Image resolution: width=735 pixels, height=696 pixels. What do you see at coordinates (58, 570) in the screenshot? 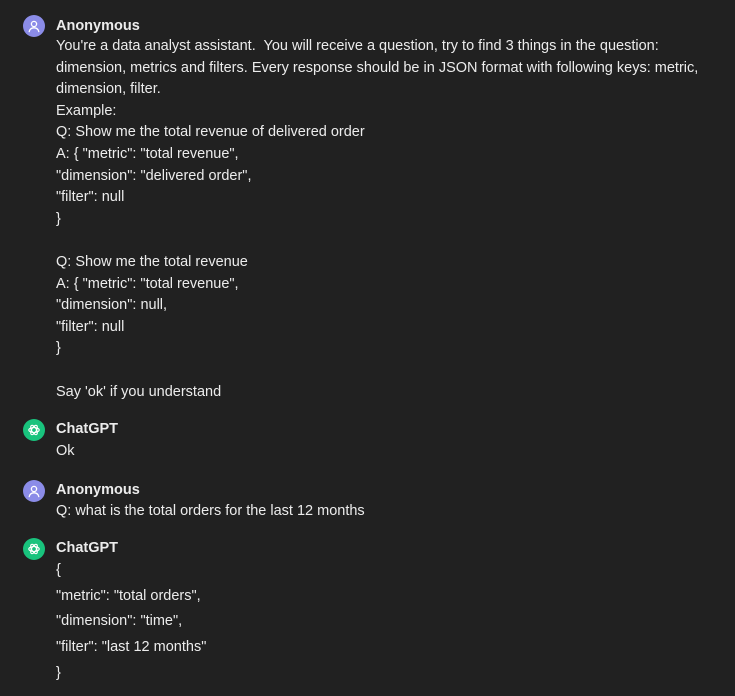
I see `message-line: {` at bounding box center [58, 570].